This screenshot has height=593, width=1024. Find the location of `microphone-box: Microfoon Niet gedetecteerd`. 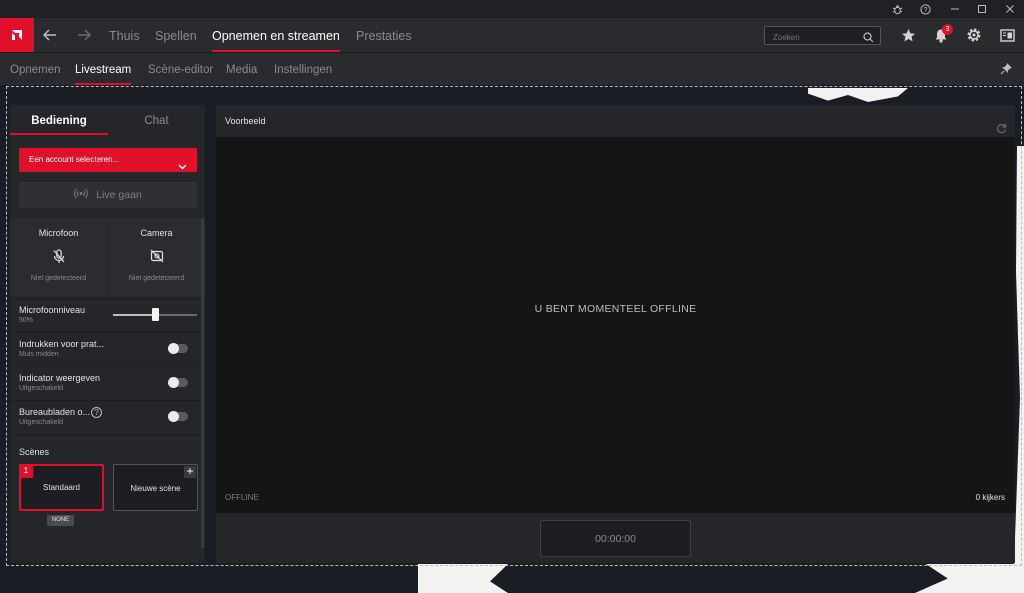

microphone-box: Microfoon Niet gedetecteerd is located at coordinates (58, 257).